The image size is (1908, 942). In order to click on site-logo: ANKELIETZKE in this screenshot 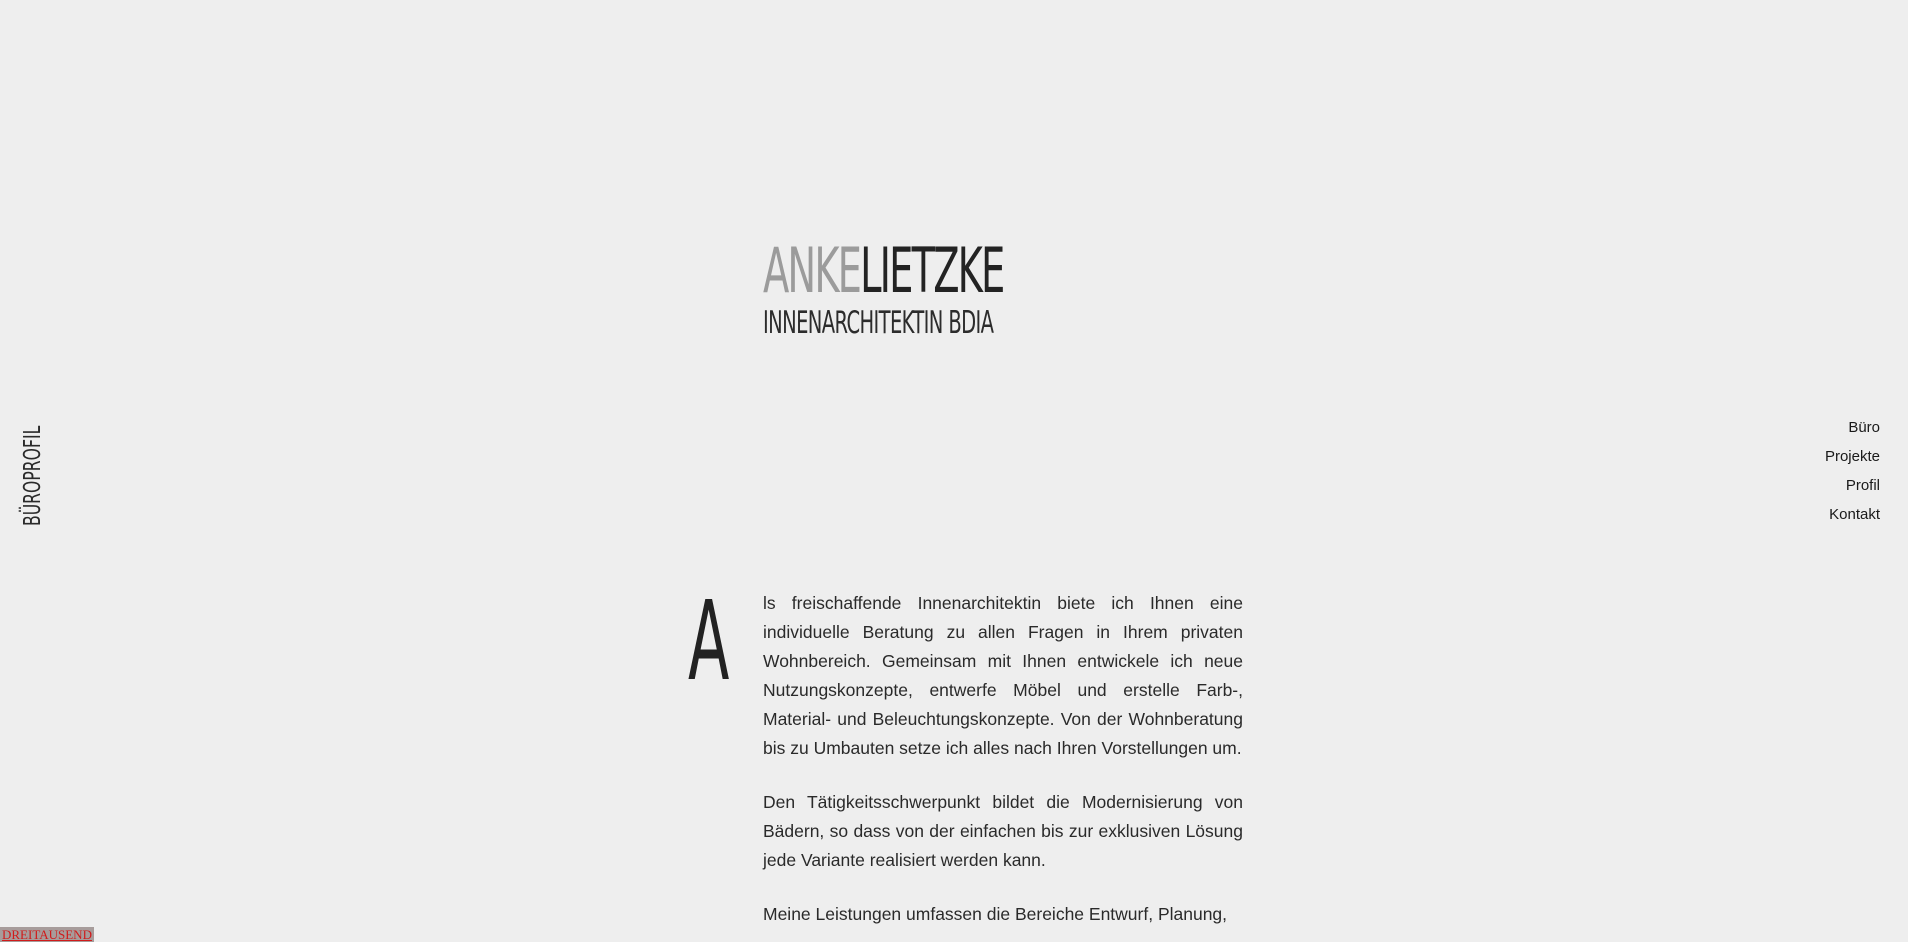, I will do `click(884, 271)`.